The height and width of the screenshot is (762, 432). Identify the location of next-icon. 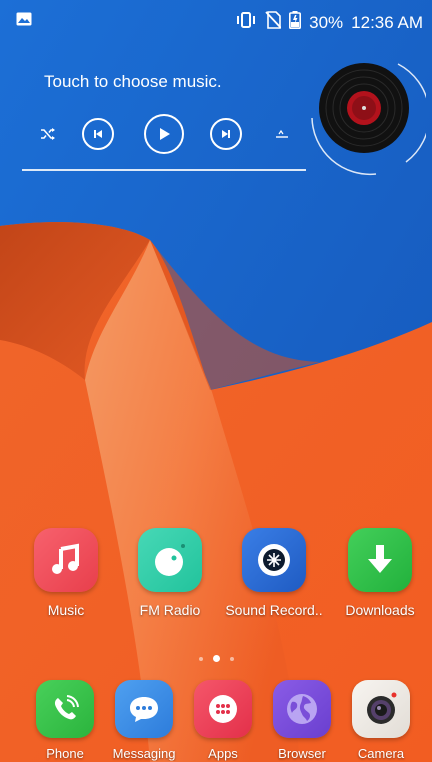
(226, 134).